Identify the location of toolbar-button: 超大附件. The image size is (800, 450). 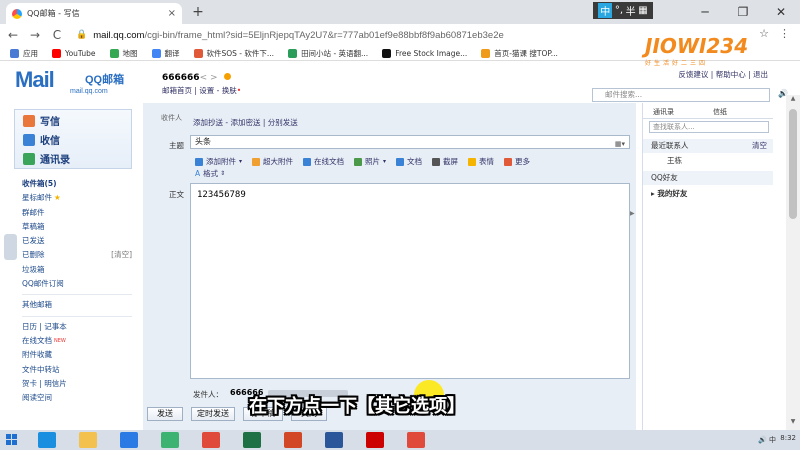
(272, 161).